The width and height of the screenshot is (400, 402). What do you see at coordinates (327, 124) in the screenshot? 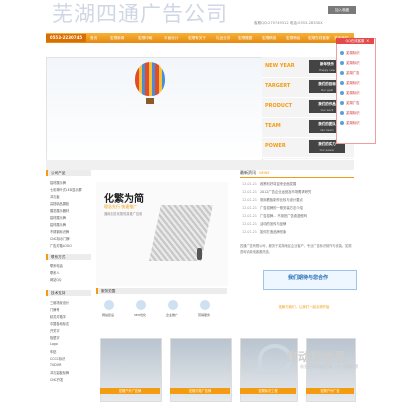
I see `banner-row-zh: 我们的团队` at bounding box center [327, 124].